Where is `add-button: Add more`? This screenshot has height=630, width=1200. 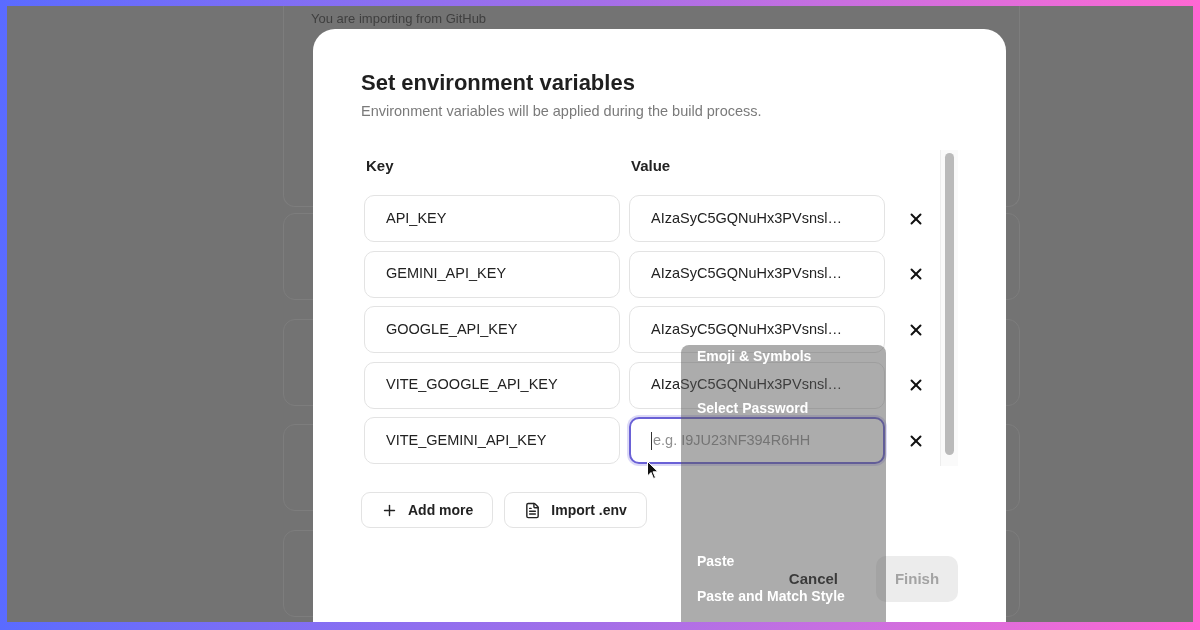
add-button: Add more is located at coordinates (427, 510).